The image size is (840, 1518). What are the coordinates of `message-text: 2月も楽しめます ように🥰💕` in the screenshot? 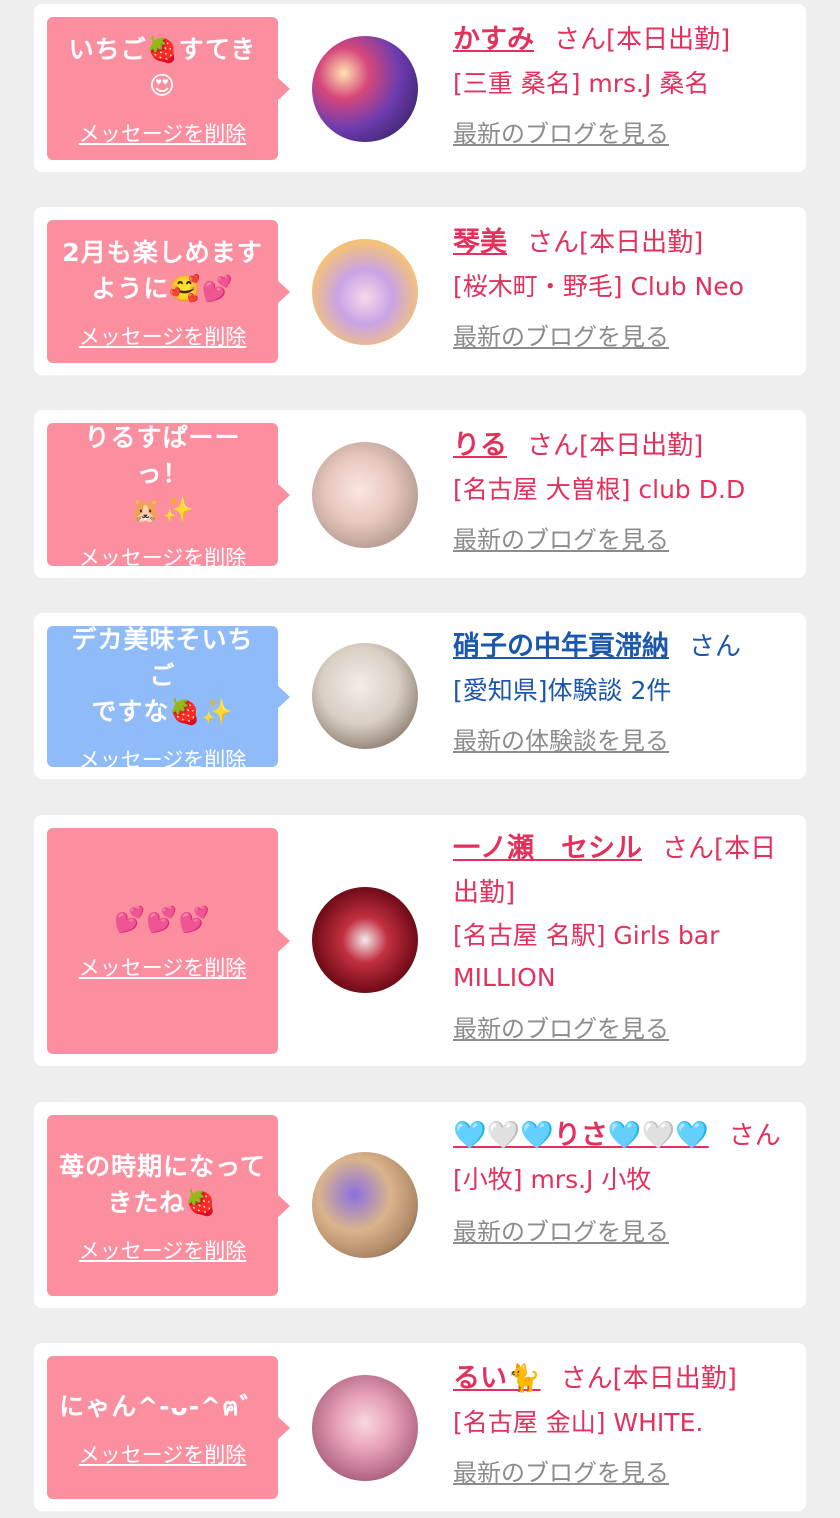 It's located at (162, 270).